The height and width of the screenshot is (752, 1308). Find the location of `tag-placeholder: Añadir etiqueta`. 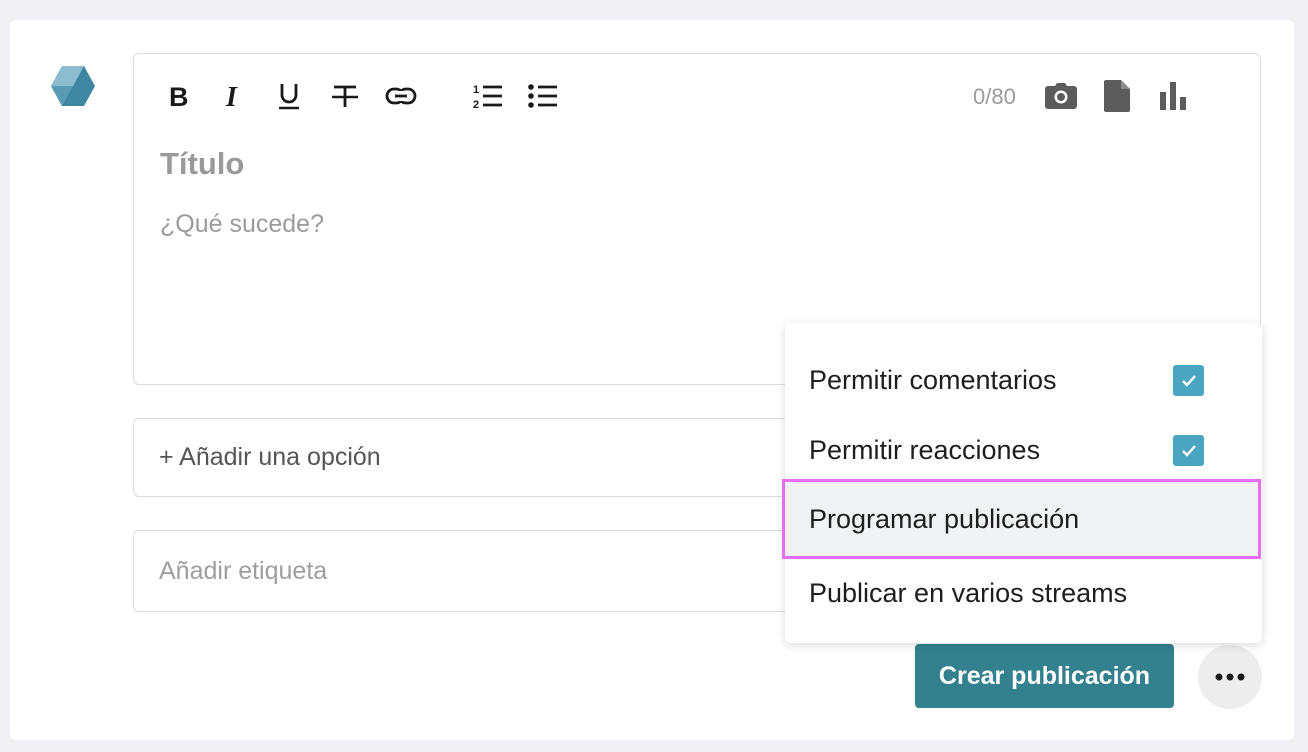

tag-placeholder: Añadir etiqueta is located at coordinates (243, 570).